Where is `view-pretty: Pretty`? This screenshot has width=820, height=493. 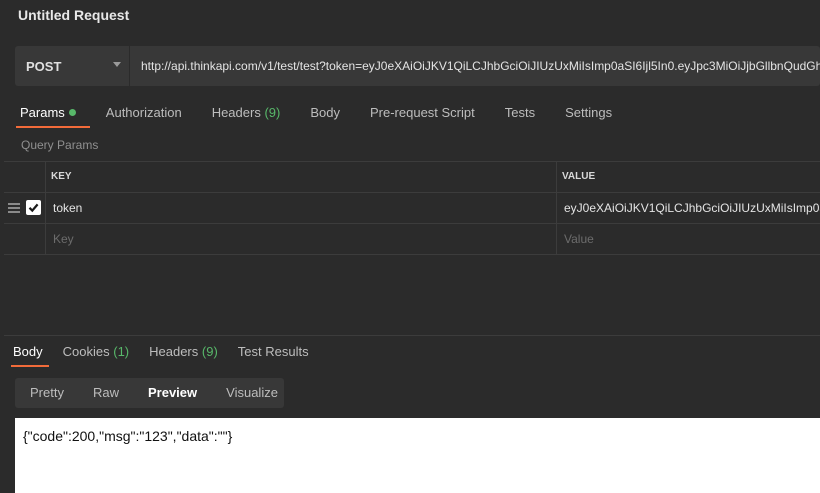
view-pretty: Pretty is located at coordinates (46, 393).